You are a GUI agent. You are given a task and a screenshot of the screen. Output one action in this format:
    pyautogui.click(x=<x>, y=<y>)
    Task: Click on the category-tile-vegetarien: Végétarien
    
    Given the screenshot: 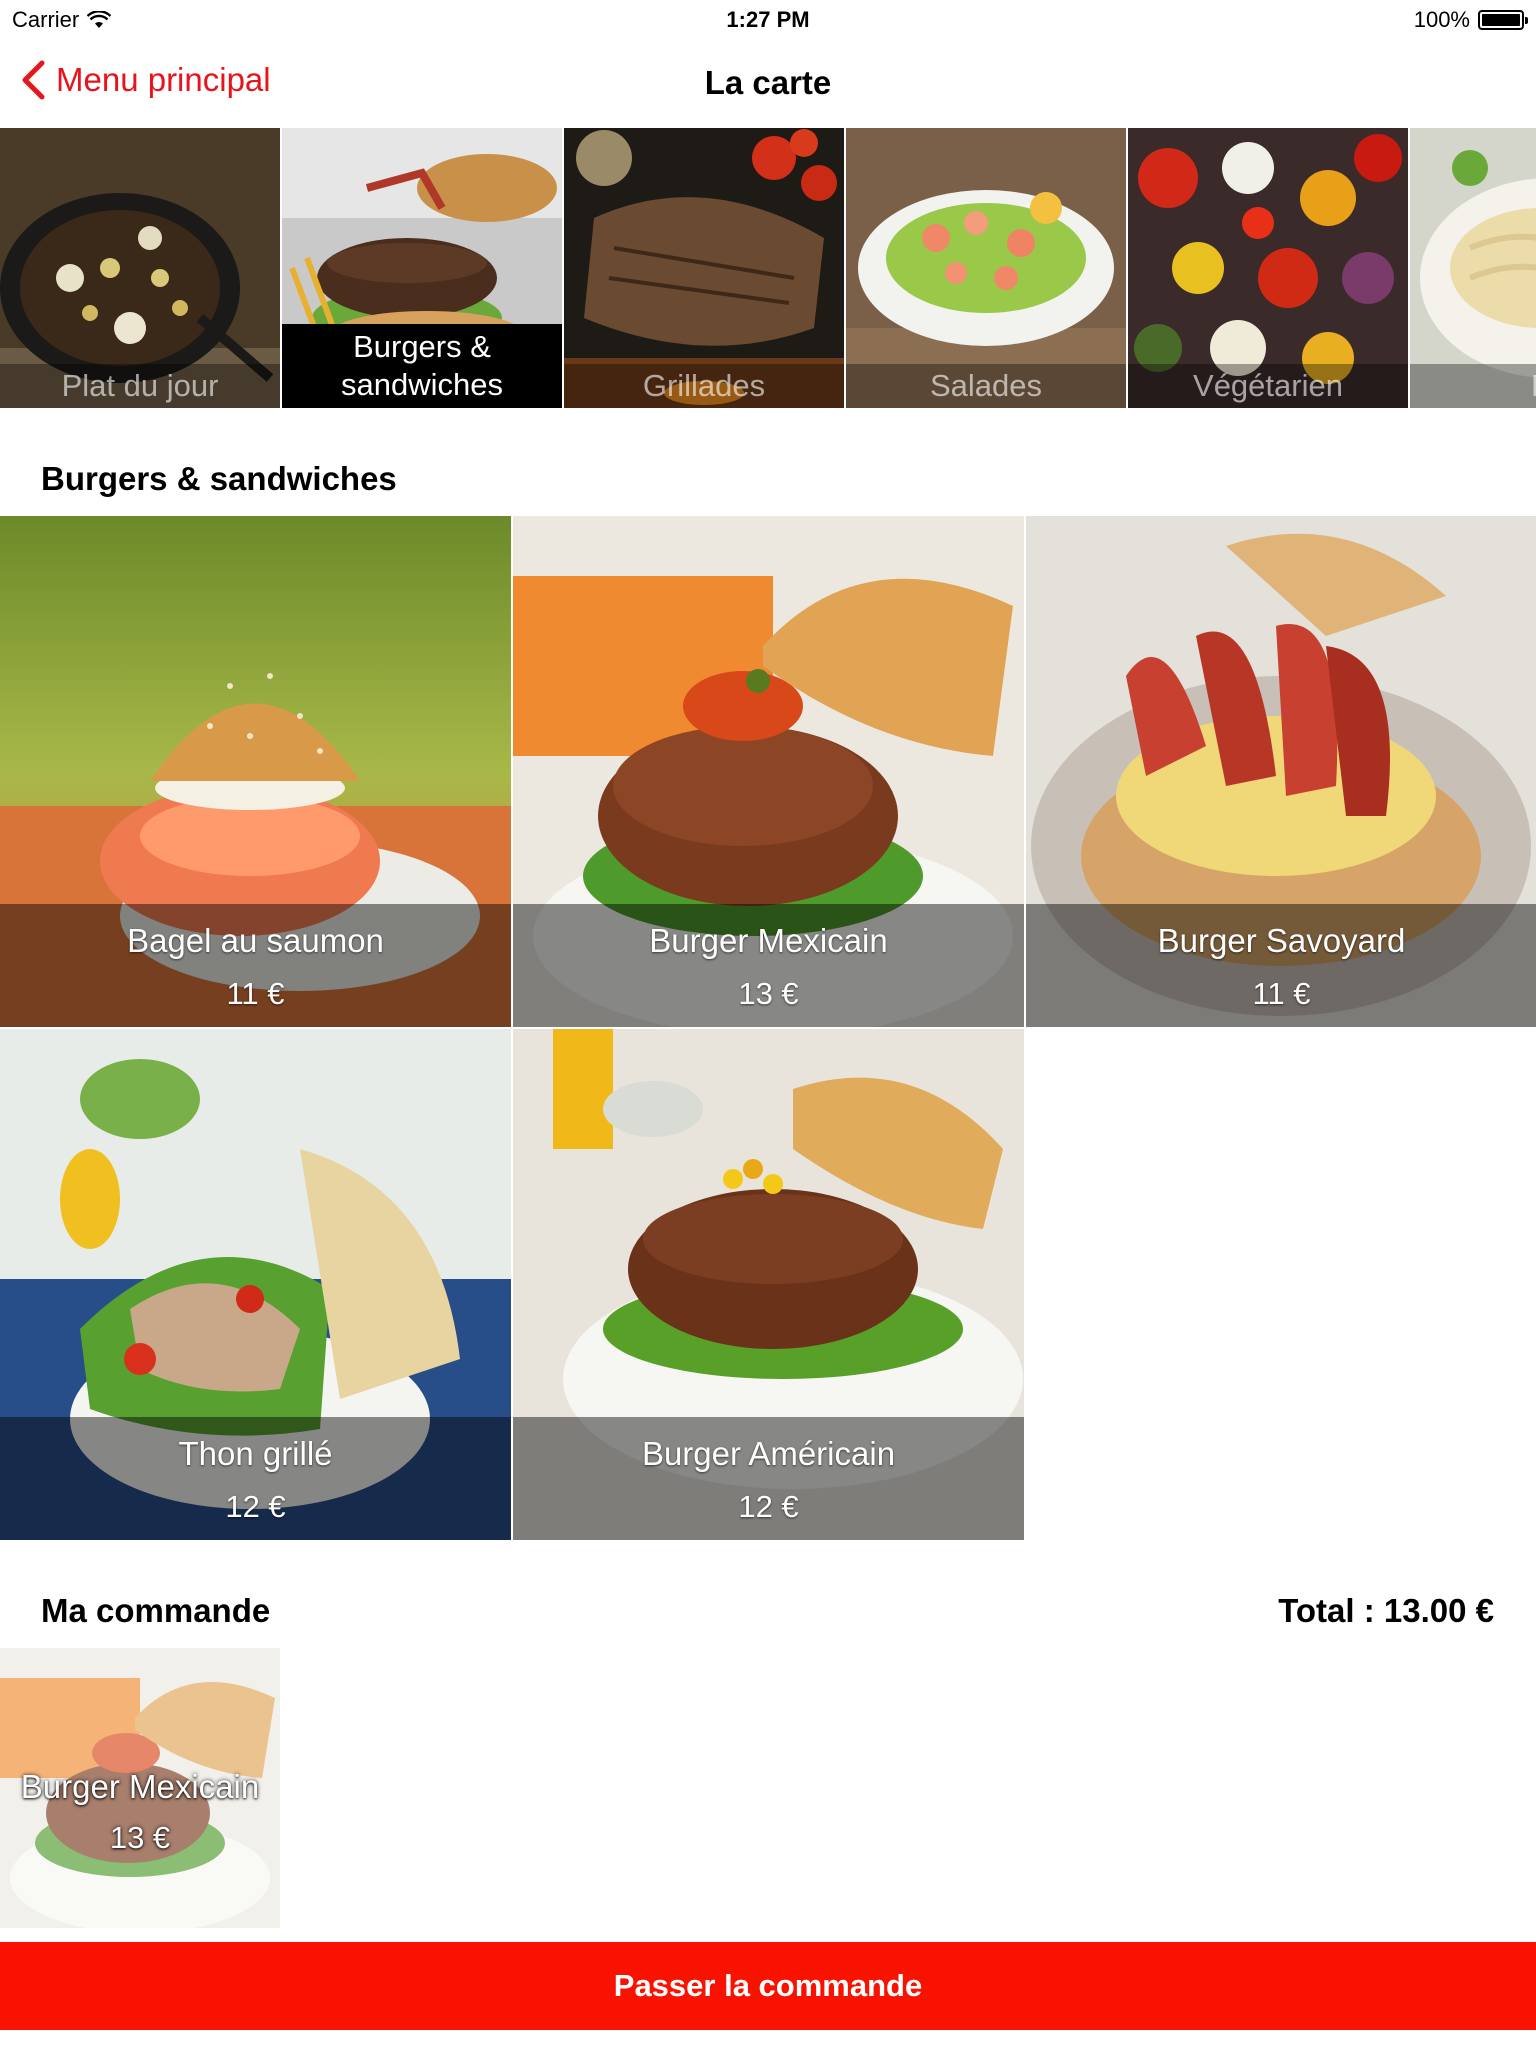 What is the action you would take?
    pyautogui.click(x=1268, y=268)
    